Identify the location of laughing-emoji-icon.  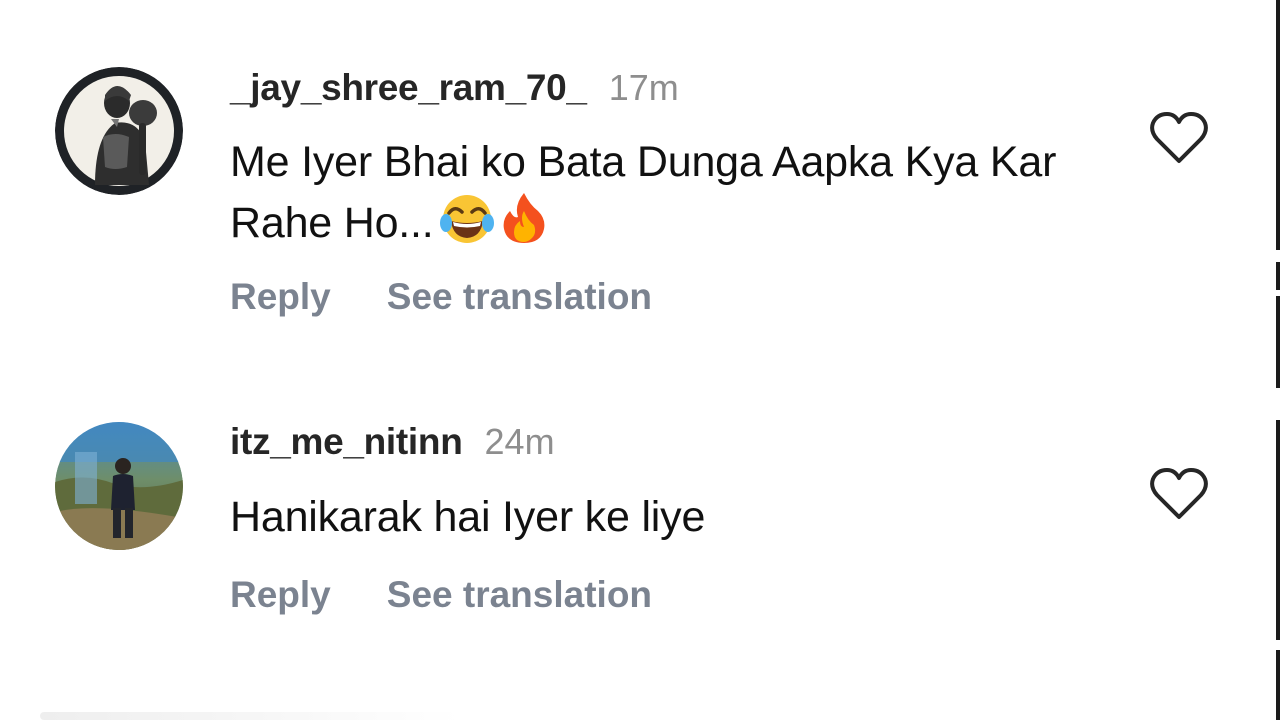
(467, 226).